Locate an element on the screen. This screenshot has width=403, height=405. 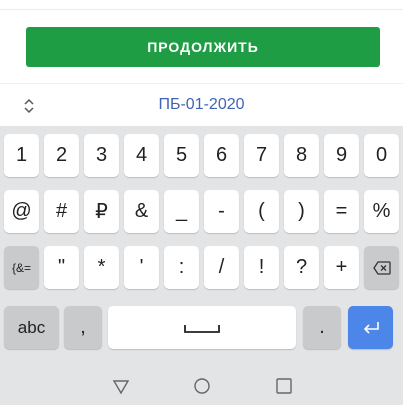
key-2: 2 is located at coordinates (61, 155).